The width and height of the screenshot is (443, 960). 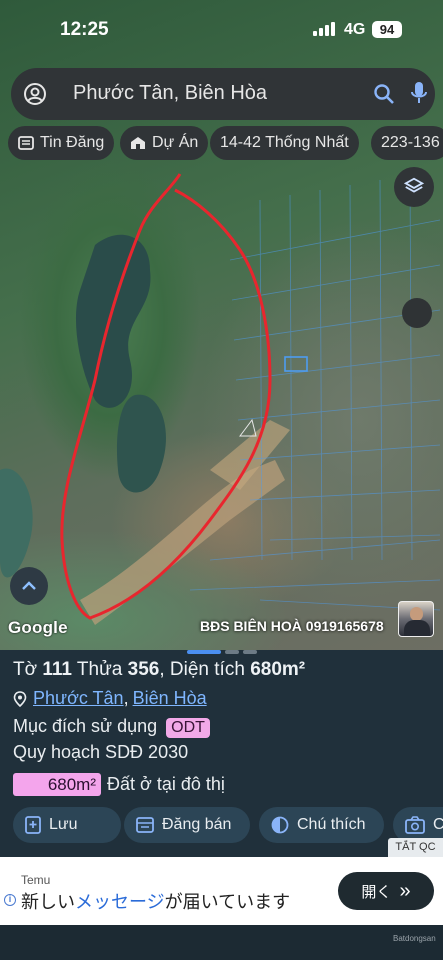 What do you see at coordinates (20, 698) in the screenshot?
I see `location-pin-icon` at bounding box center [20, 698].